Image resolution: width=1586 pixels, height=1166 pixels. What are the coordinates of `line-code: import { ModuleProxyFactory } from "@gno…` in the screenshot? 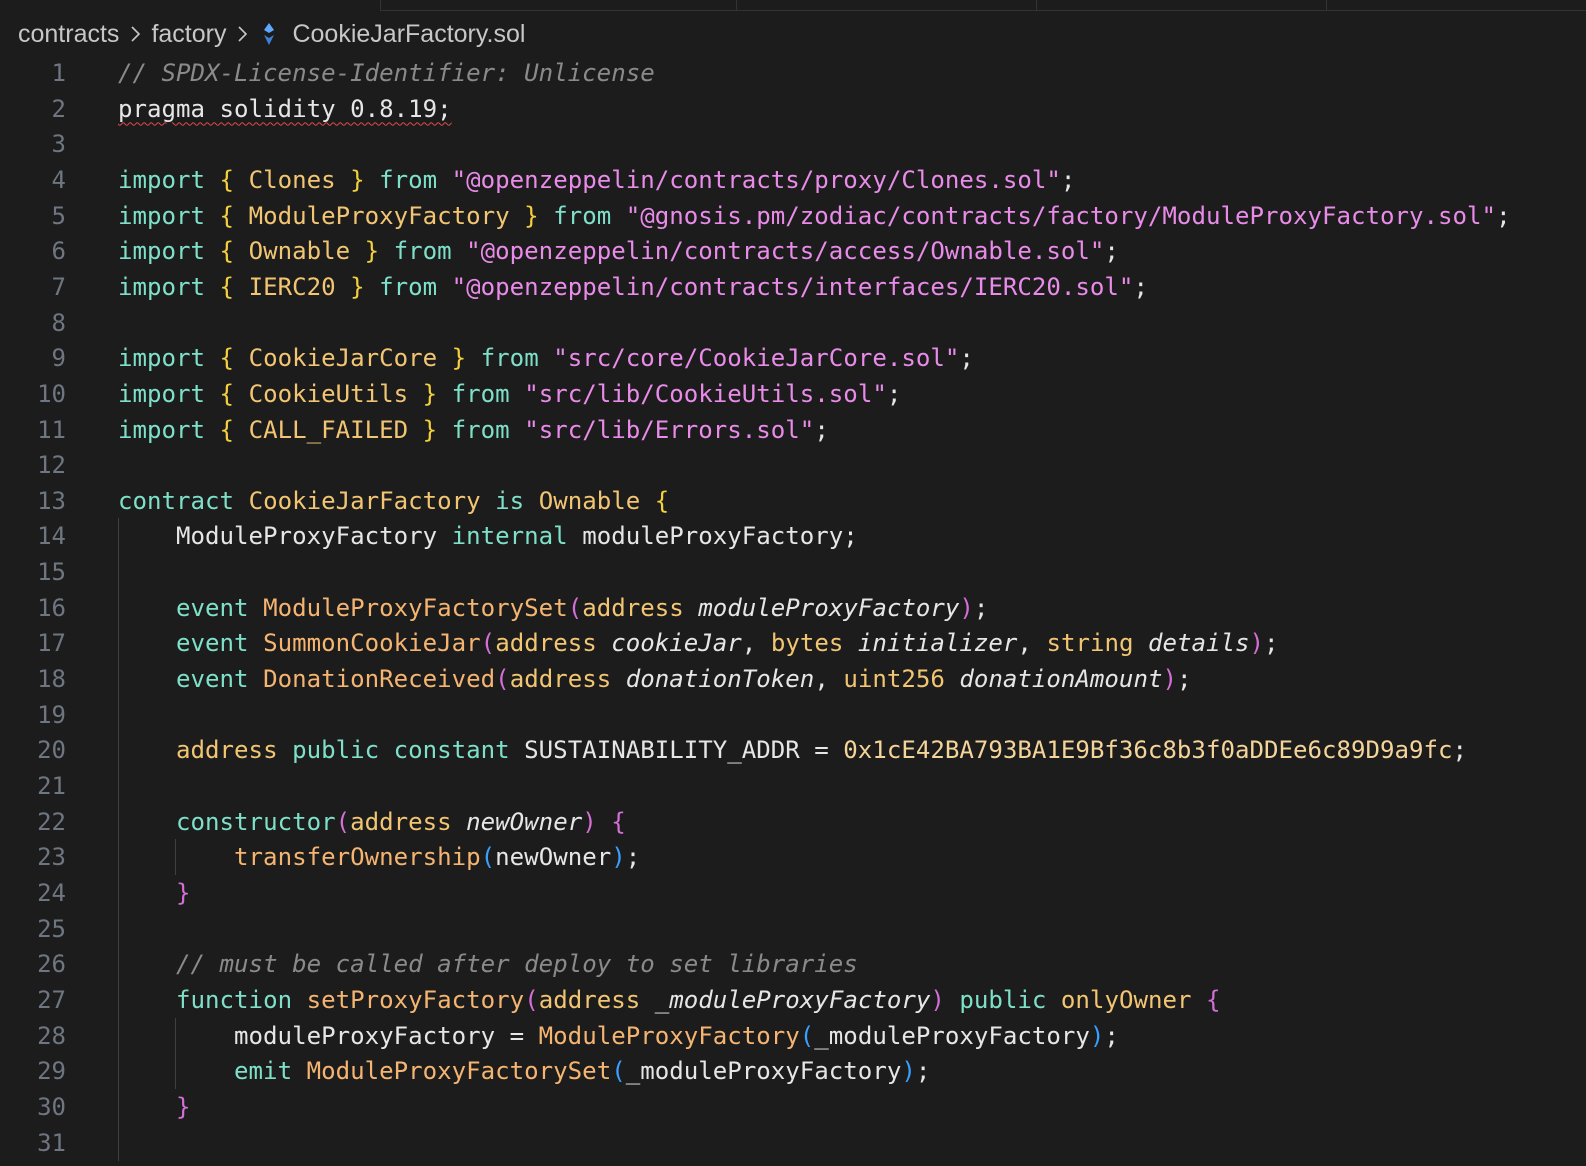 It's located at (814, 216).